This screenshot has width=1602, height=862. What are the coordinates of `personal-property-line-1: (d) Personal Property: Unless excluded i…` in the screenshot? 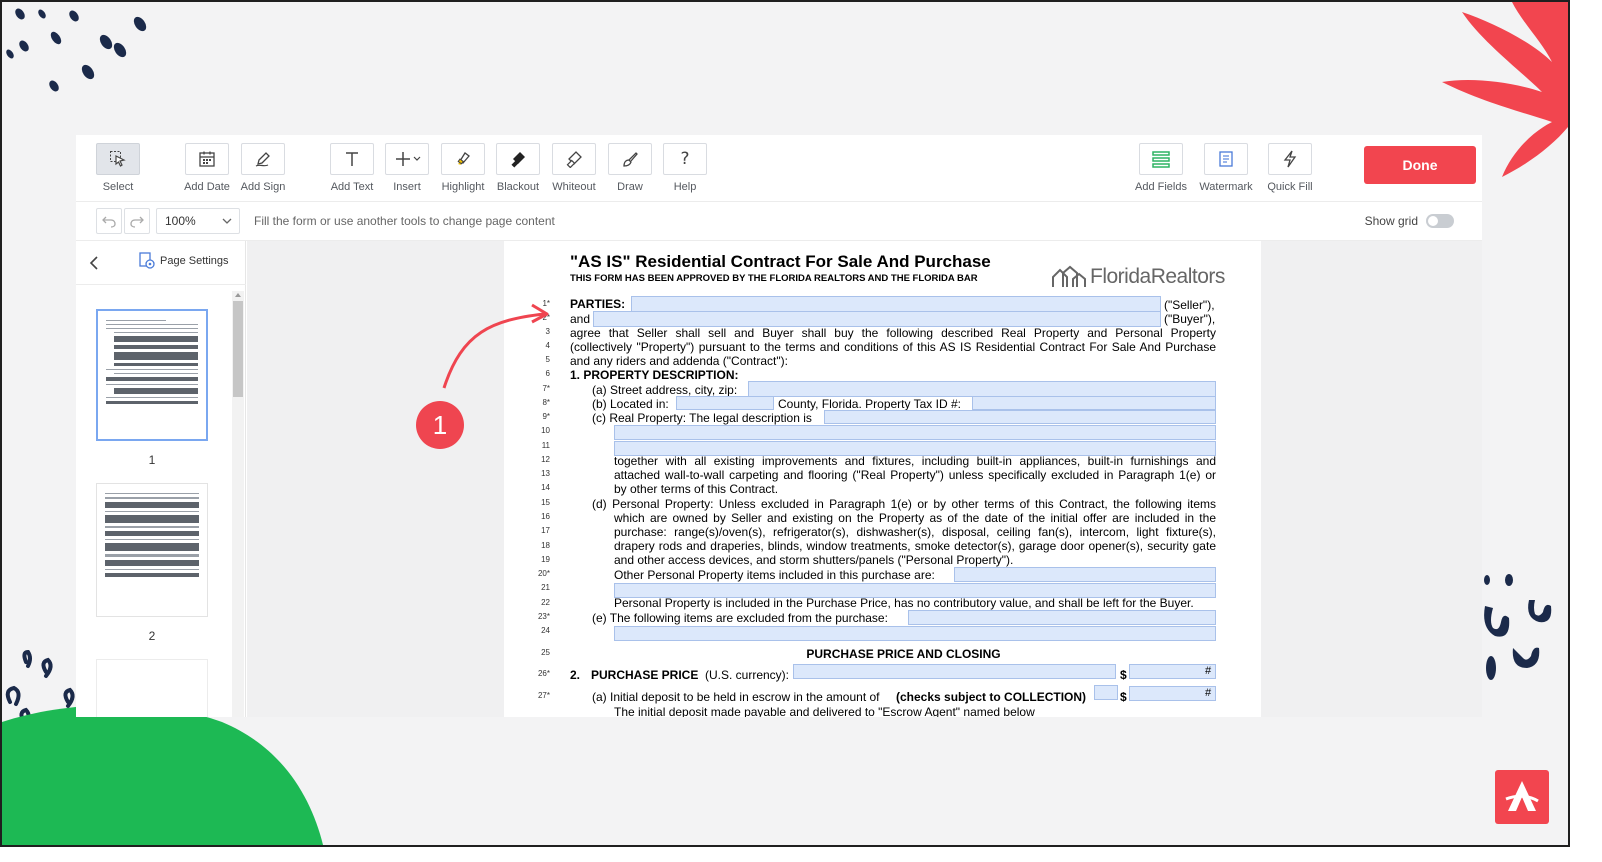 It's located at (904, 504).